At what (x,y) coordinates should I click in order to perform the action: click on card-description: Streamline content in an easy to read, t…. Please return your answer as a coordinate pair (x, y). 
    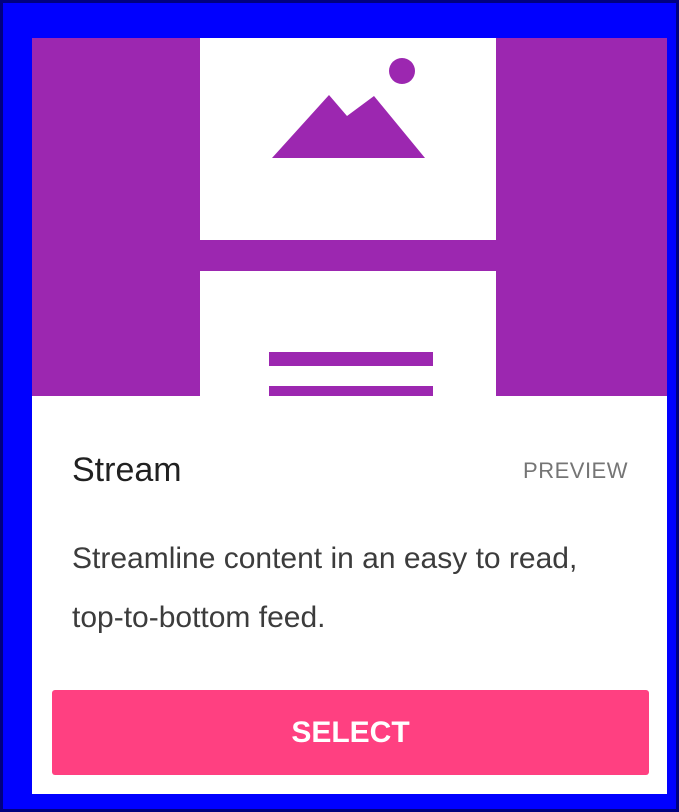
    Looking at the image, I should click on (325, 588).